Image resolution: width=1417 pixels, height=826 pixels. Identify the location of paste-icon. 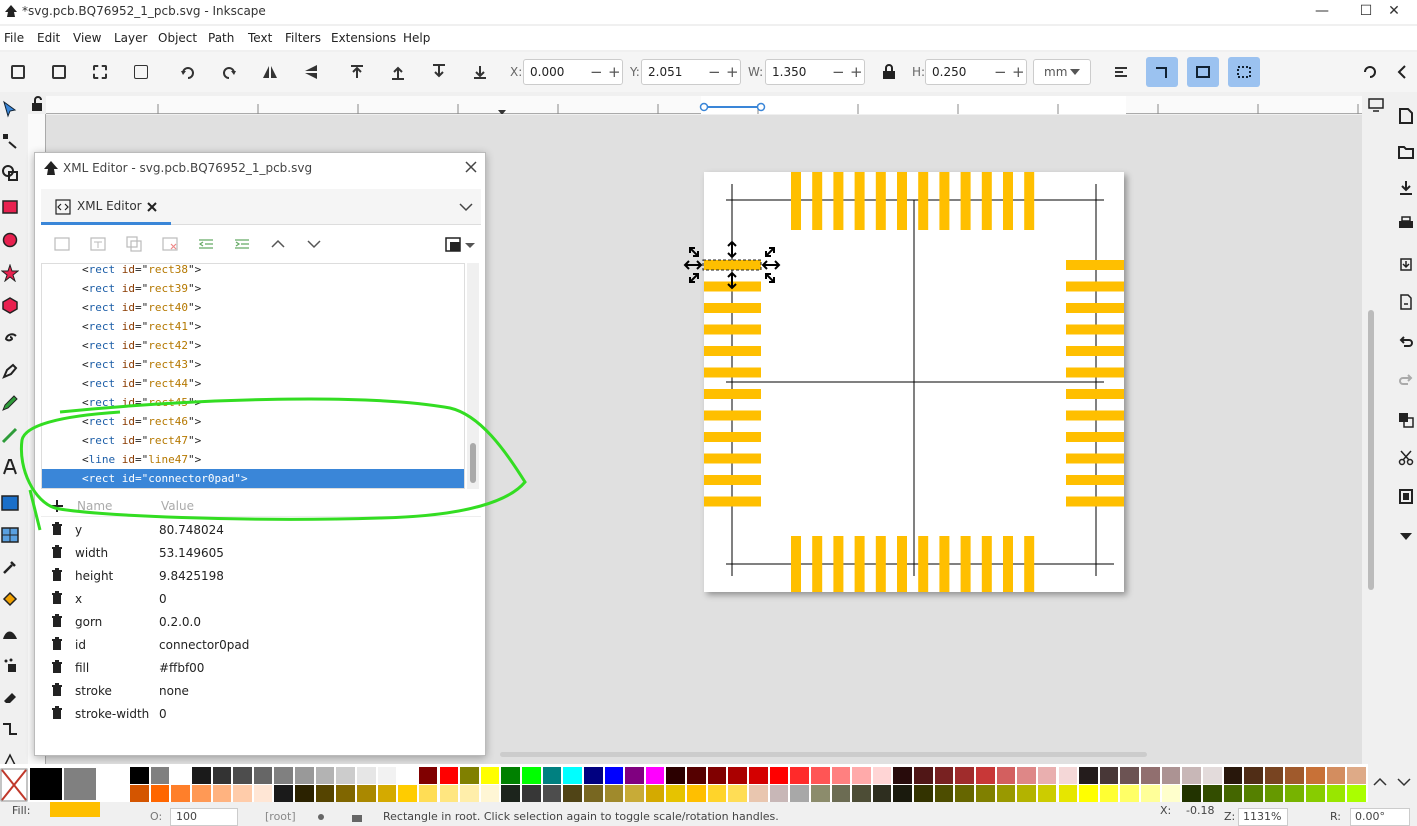
(1406, 496).